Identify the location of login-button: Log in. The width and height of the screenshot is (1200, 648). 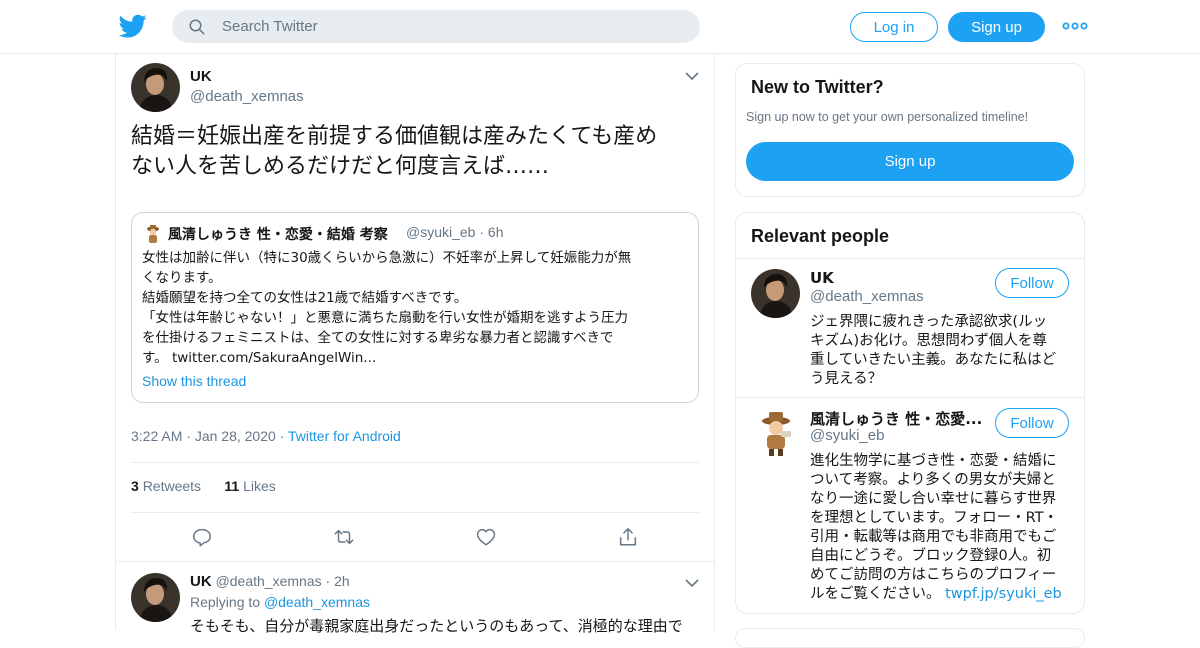
(894, 27).